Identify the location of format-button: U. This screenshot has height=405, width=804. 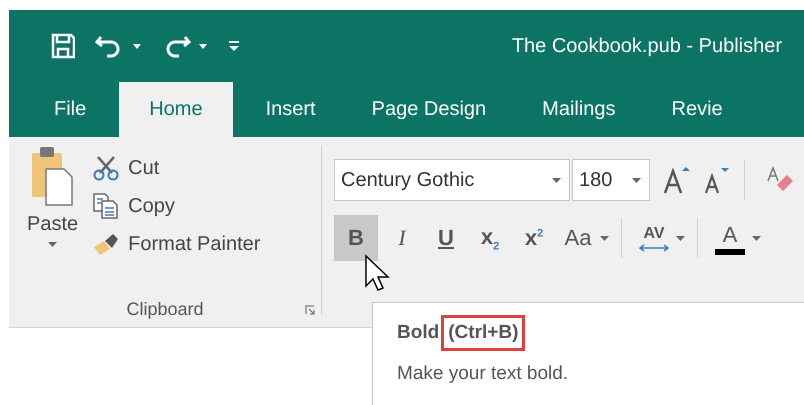
(446, 238).